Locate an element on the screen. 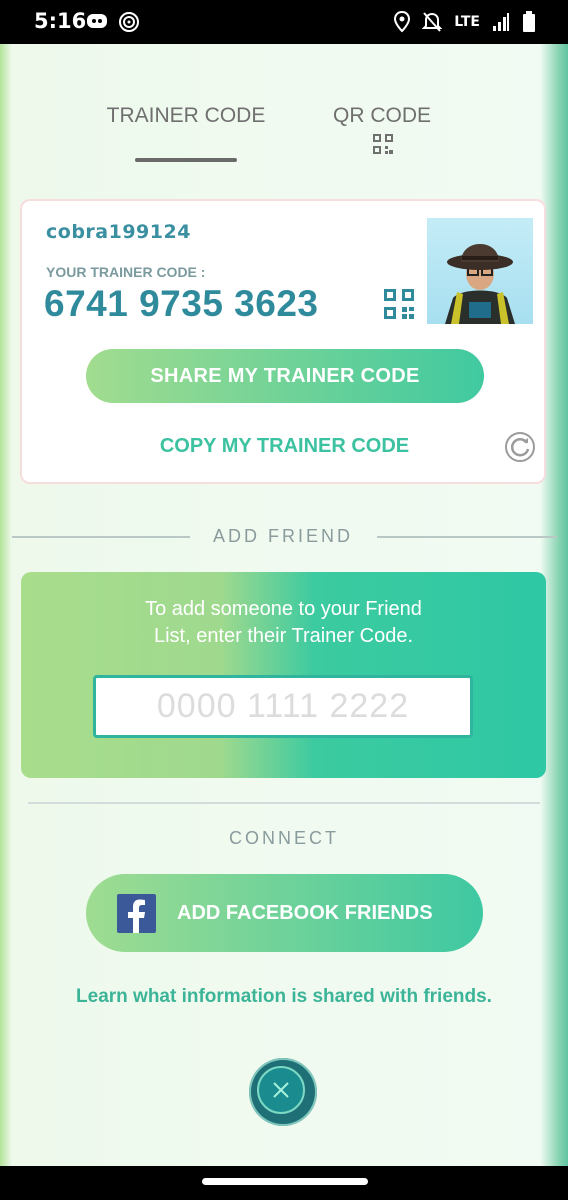 The image size is (568, 1200). tab-selected-indicator is located at coordinates (186, 160).